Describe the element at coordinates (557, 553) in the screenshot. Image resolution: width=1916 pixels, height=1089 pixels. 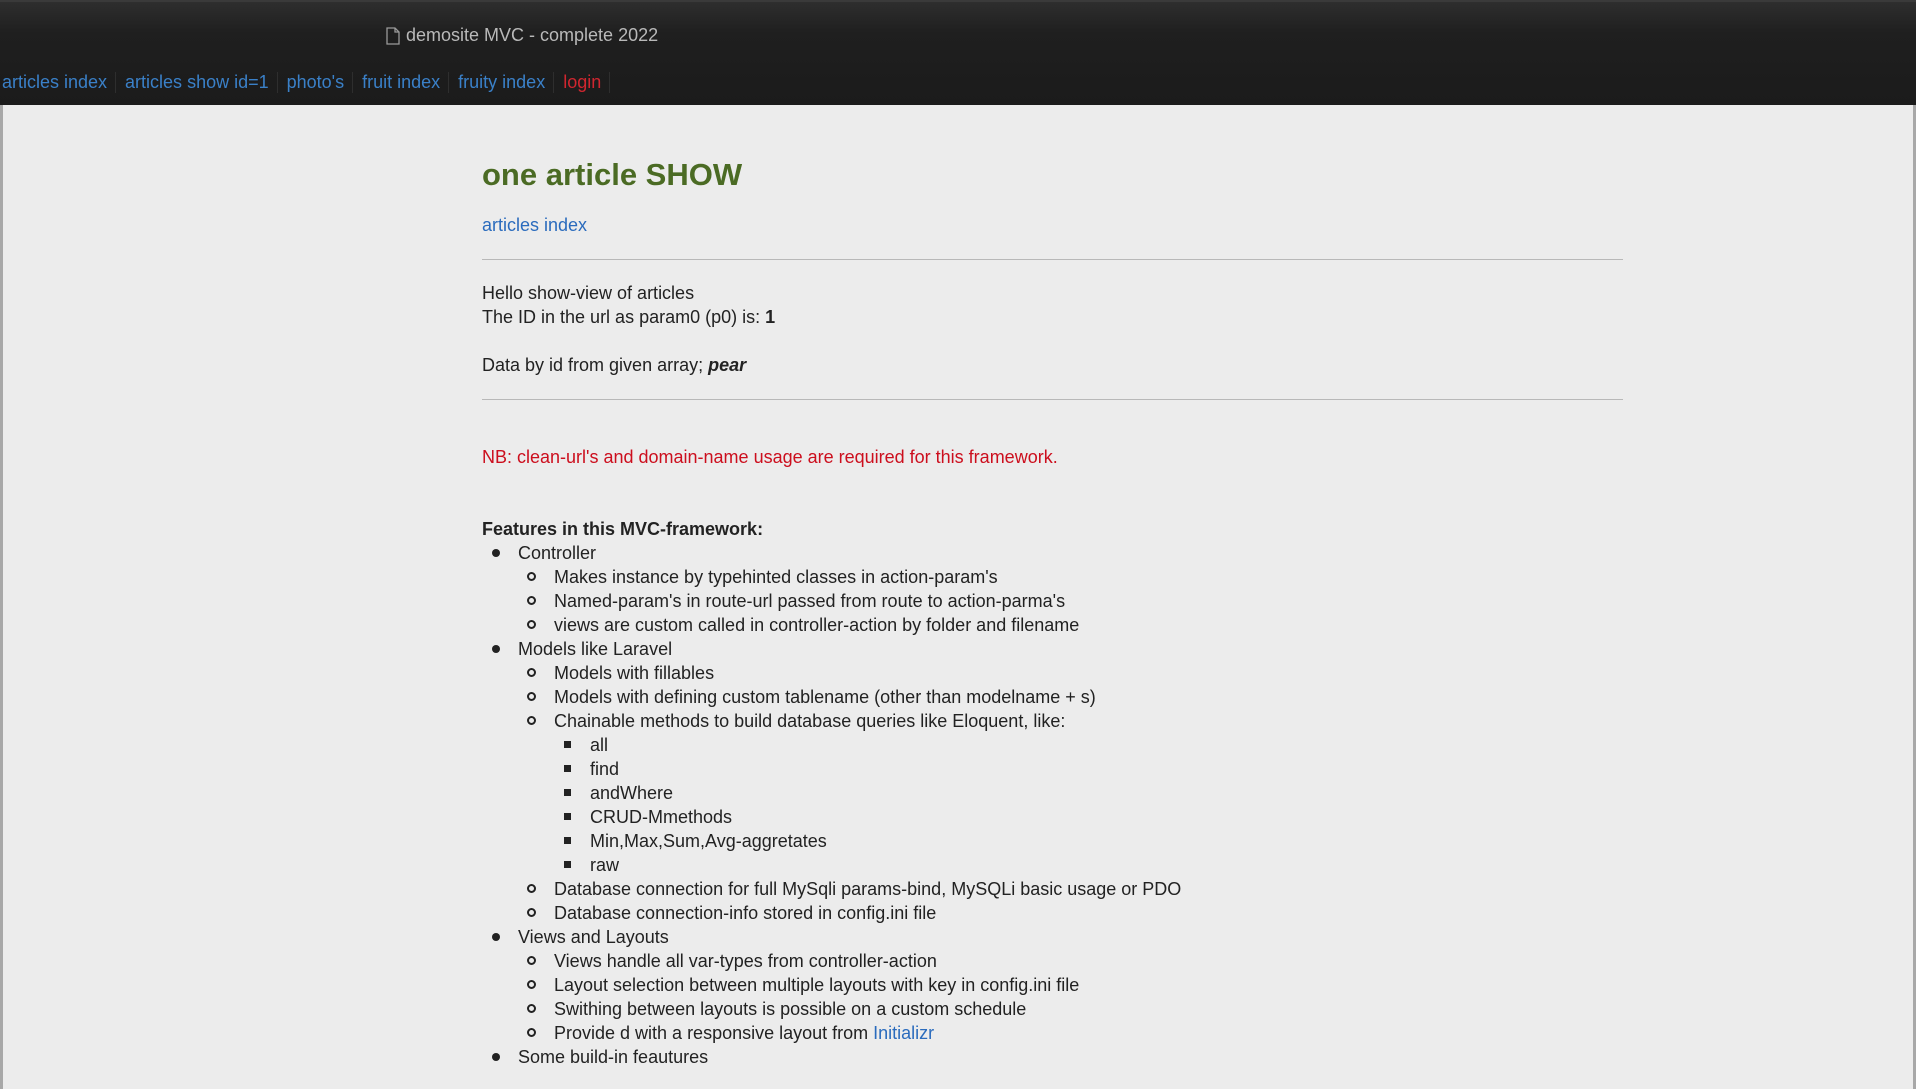
I see `feature-label: Controller` at that location.